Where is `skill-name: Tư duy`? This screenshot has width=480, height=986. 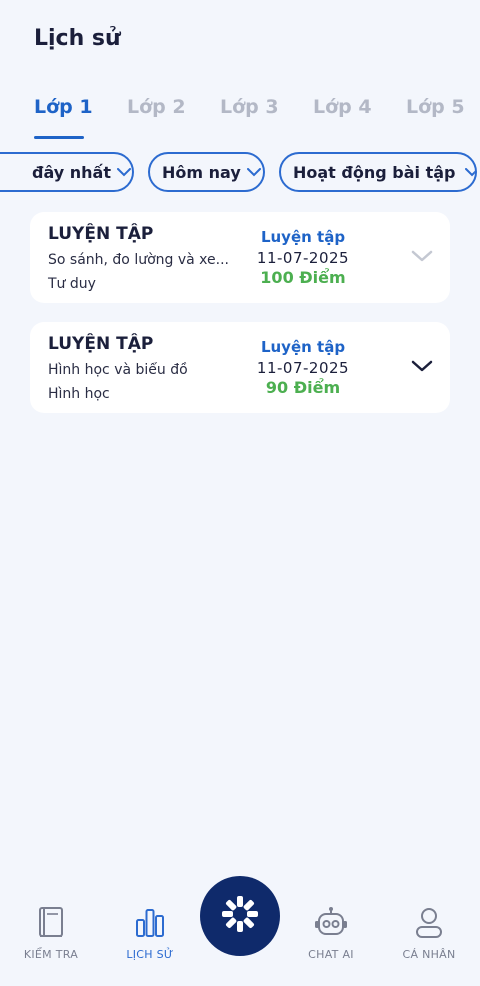 skill-name: Tư duy is located at coordinates (72, 284).